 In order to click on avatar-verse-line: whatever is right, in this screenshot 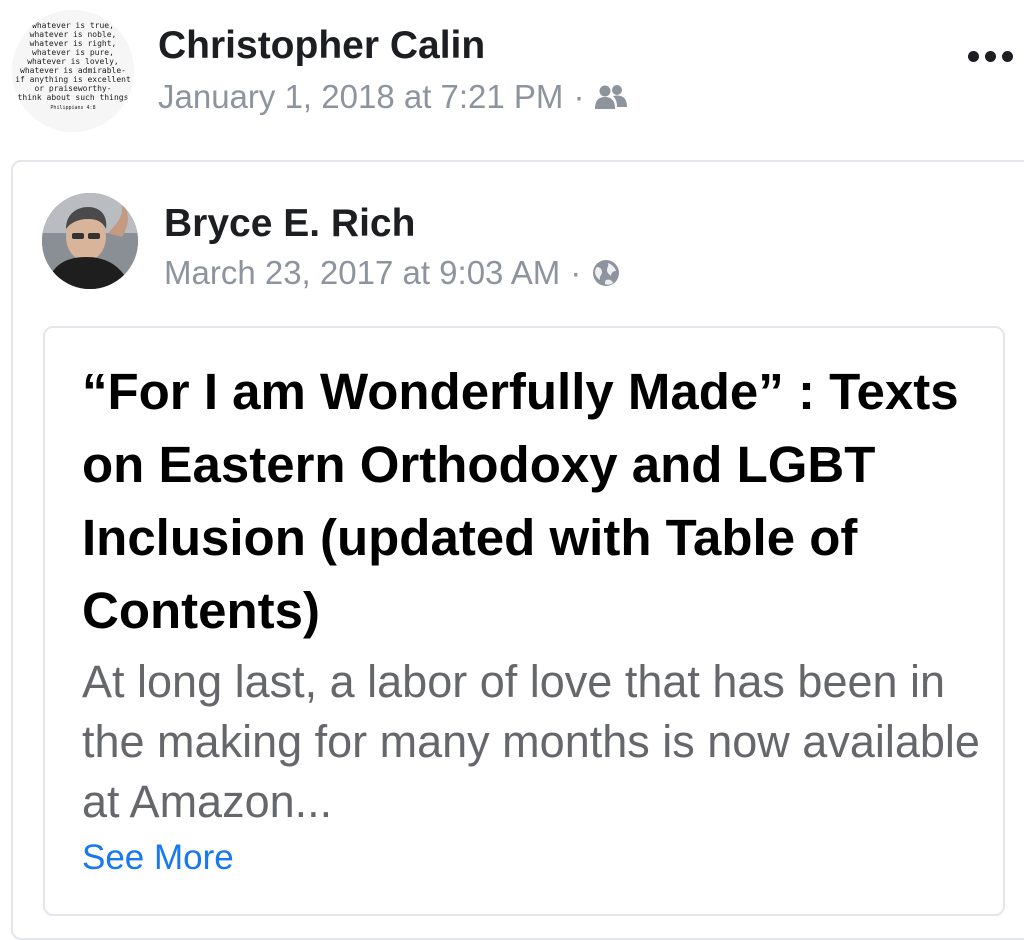, I will do `click(73, 43)`.